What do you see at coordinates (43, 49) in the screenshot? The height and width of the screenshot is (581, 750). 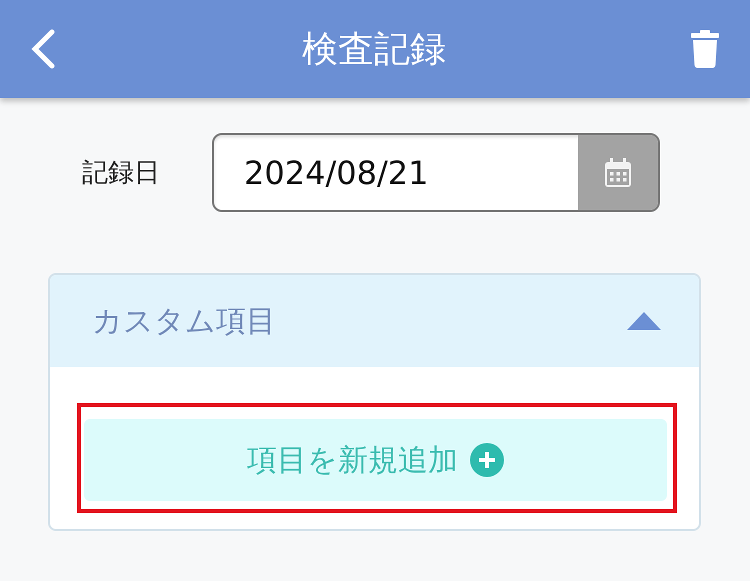 I see `back-icon` at bounding box center [43, 49].